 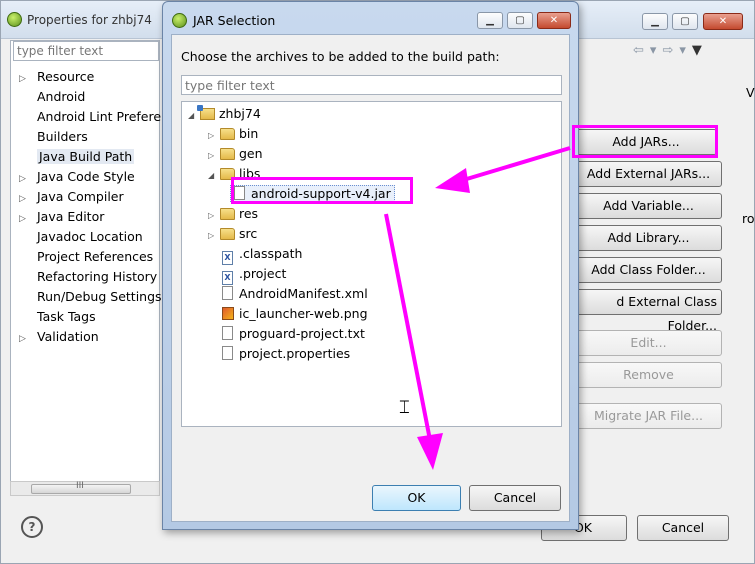 I want to click on history-navigation: ⇦▾⇨▾▼, so click(x=670, y=50).